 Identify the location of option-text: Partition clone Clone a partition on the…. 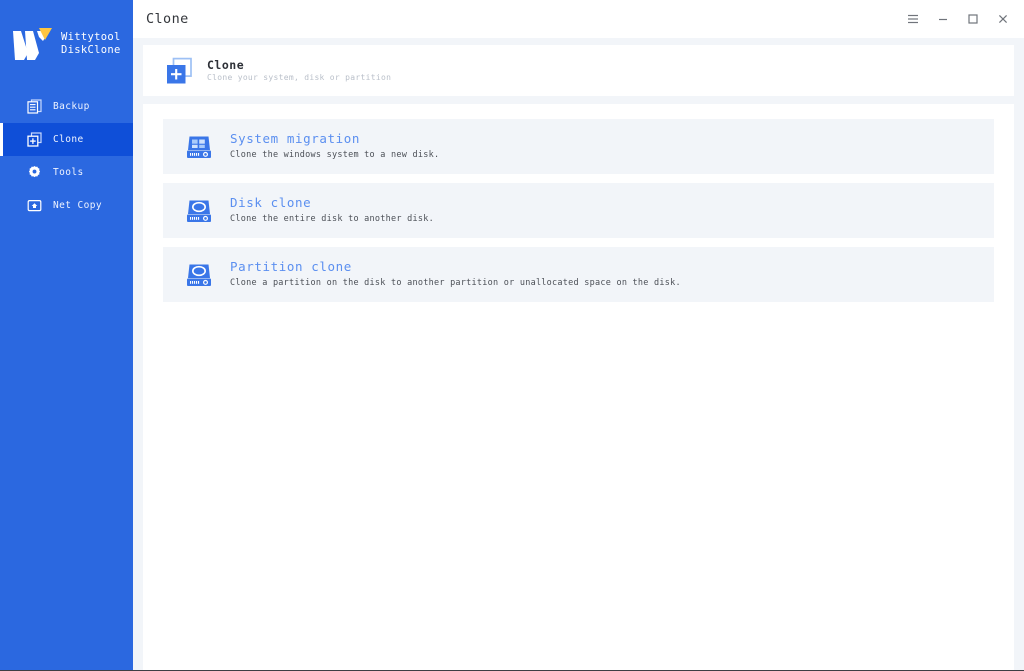
(455, 274).